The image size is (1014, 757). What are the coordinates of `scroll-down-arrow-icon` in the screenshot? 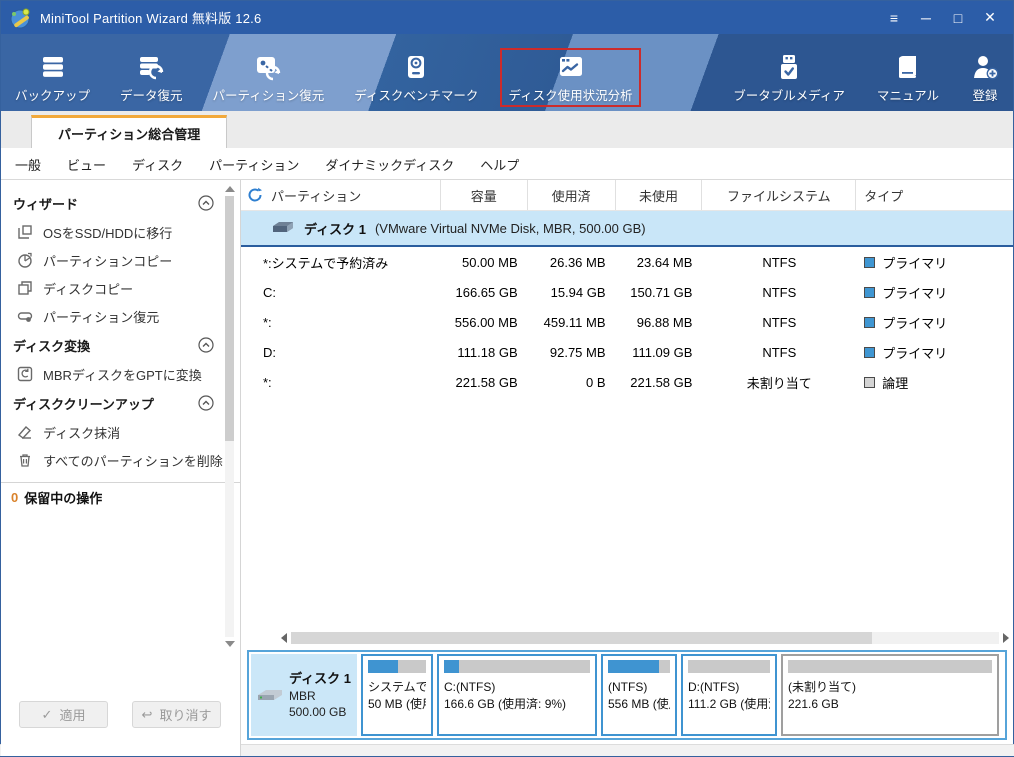 It's located at (229, 644).